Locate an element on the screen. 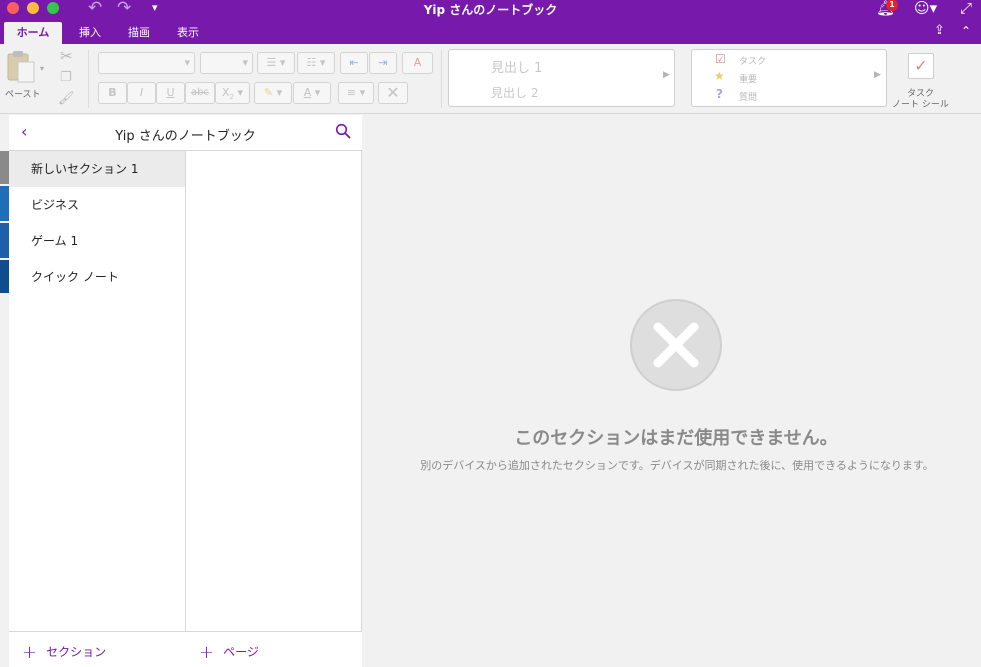 The height and width of the screenshot is (667, 981). font-size-select: ▾ is located at coordinates (226, 63).